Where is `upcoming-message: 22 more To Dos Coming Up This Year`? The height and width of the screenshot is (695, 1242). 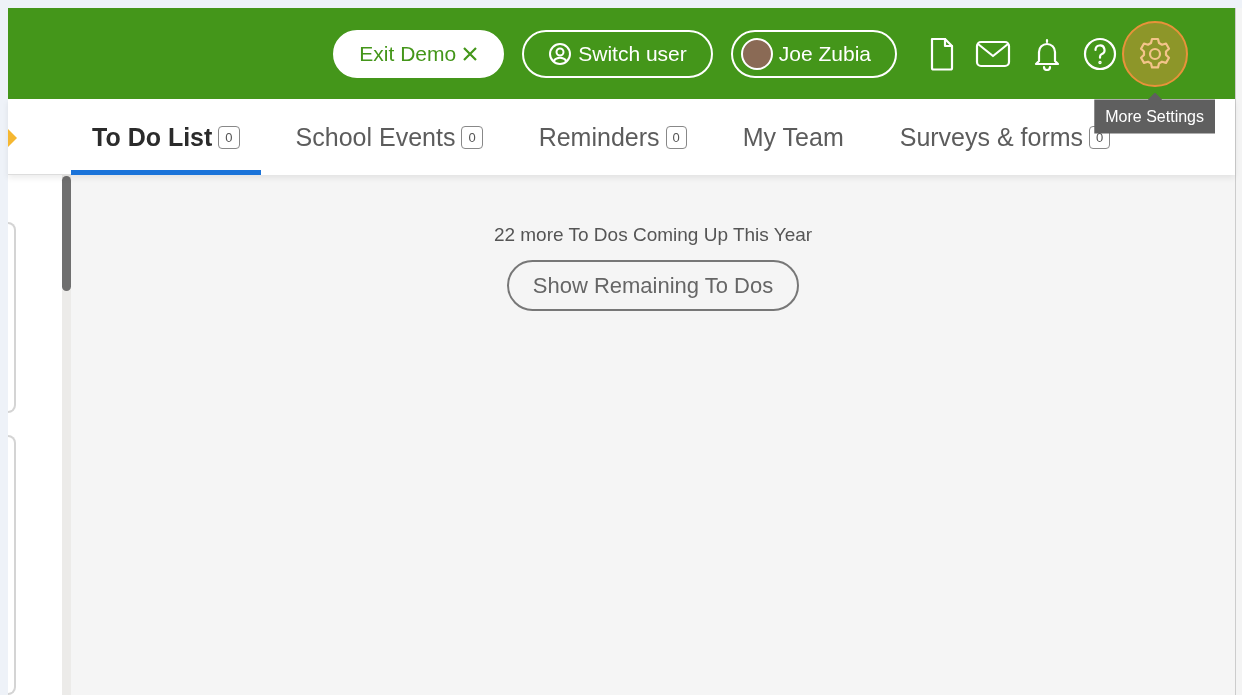
upcoming-message: 22 more To Dos Coming Up This Year is located at coordinates (653, 235).